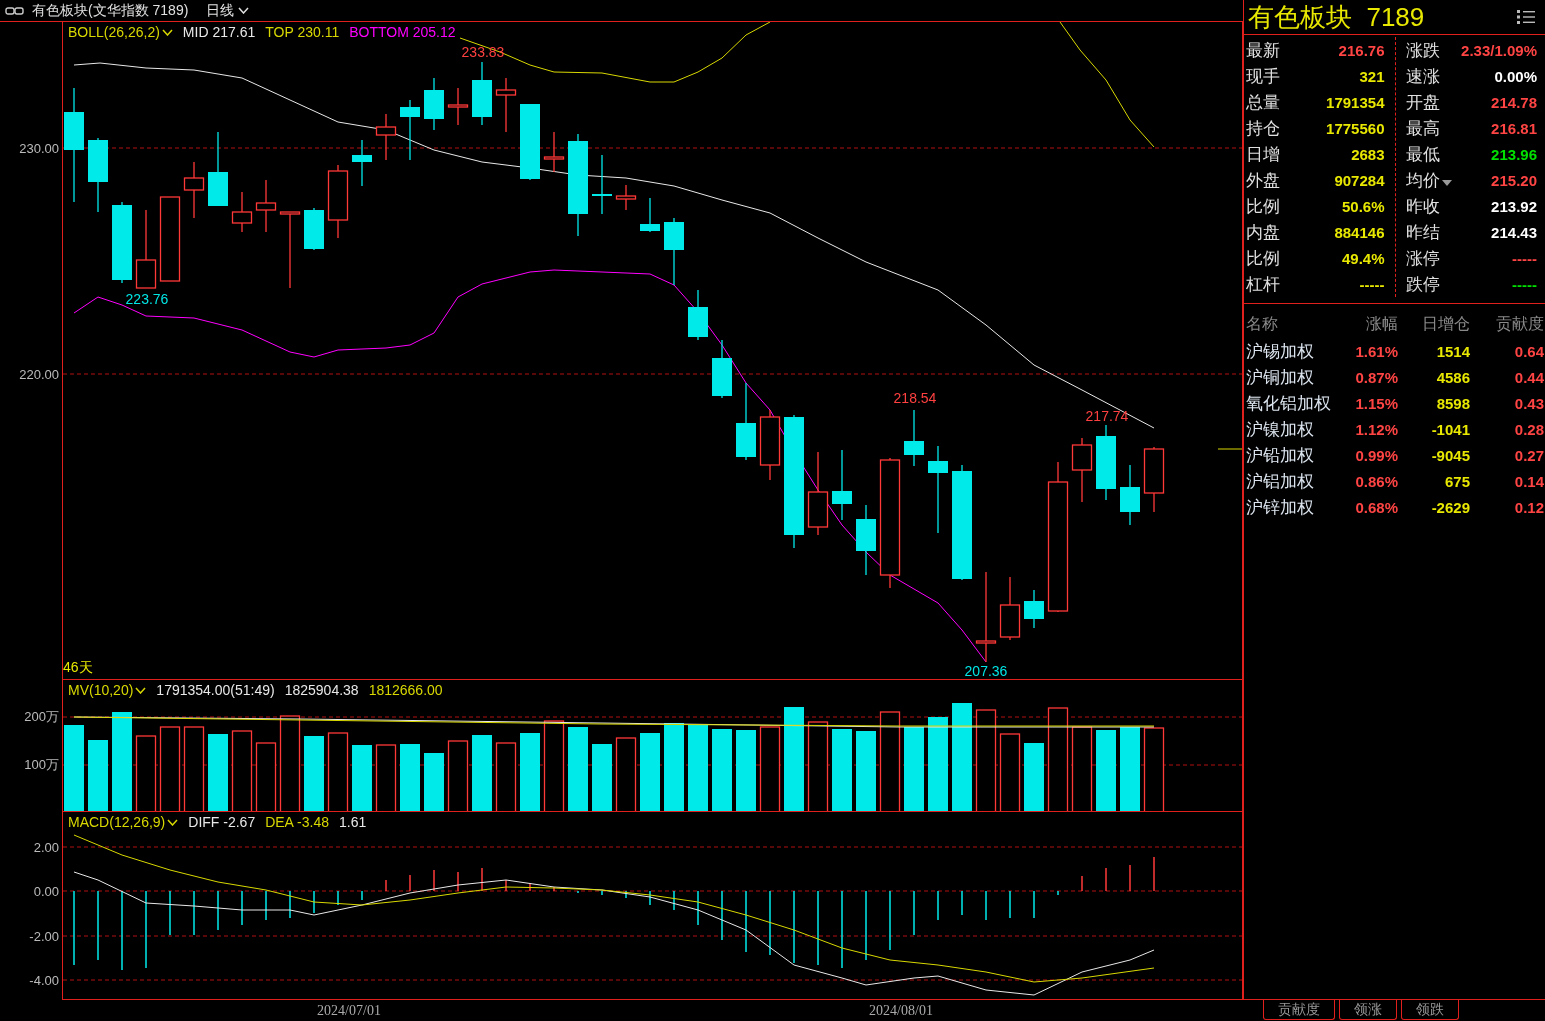 This screenshot has height=1021, width=1545. What do you see at coordinates (1428, 180) in the screenshot?
I see `quote-label: 均价` at bounding box center [1428, 180].